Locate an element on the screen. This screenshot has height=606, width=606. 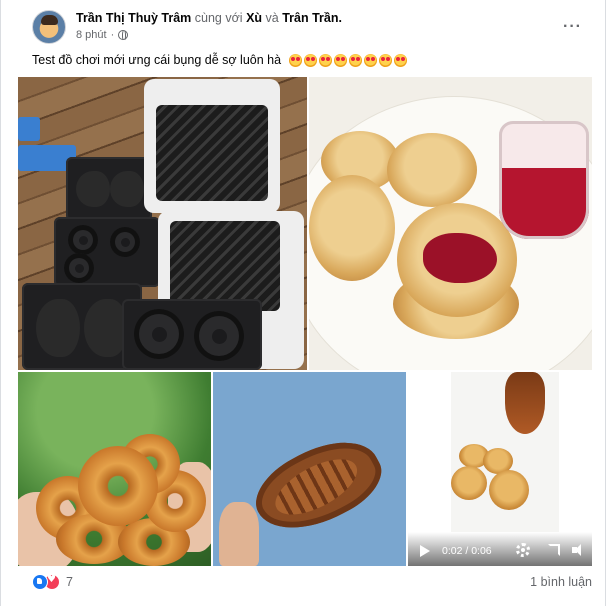
tagged-user-2: Trân Trần. is located at coordinates (312, 18).